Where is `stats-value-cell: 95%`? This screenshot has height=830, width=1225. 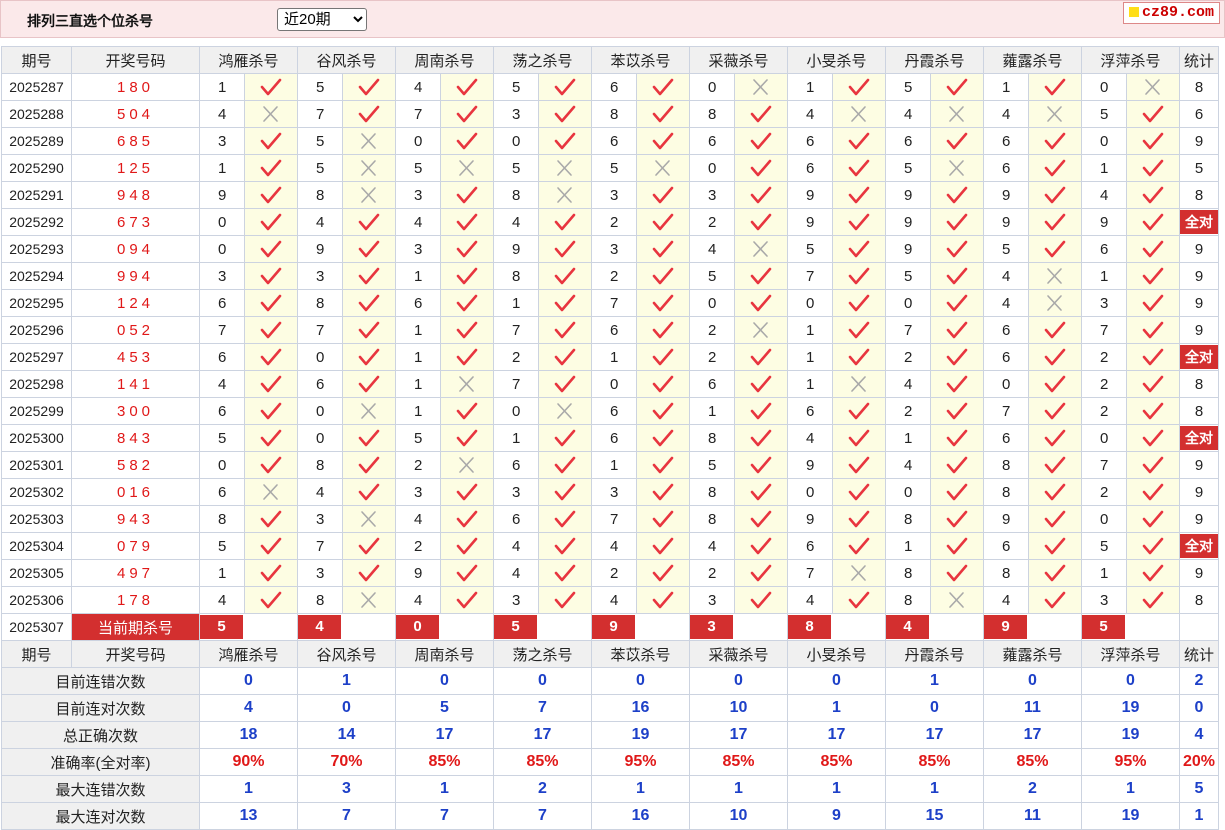 stats-value-cell: 95% is located at coordinates (640, 762).